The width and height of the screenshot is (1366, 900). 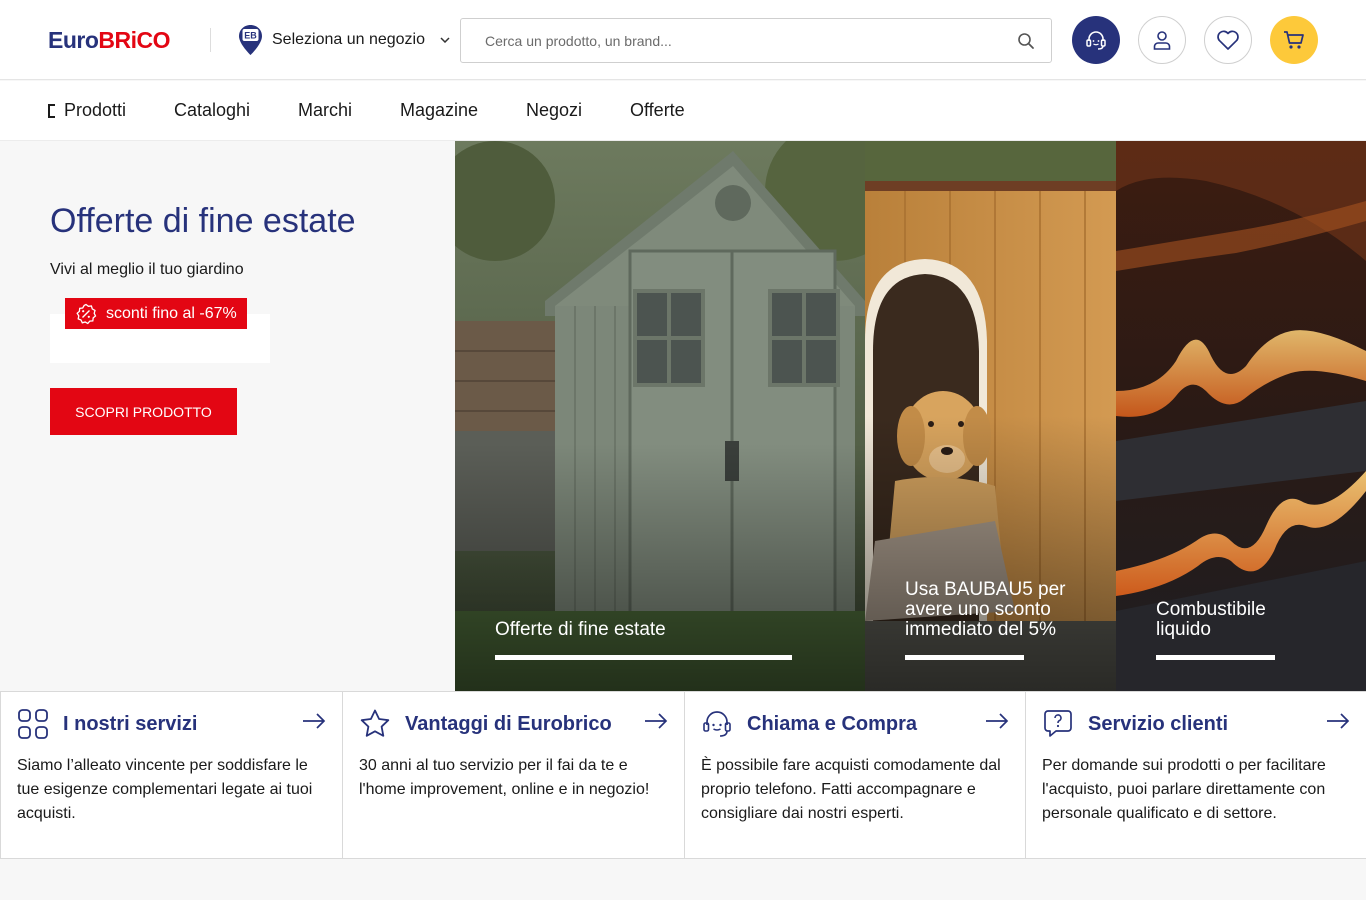 I want to click on nav-item-negozi: Negozi, so click(x=554, y=110).